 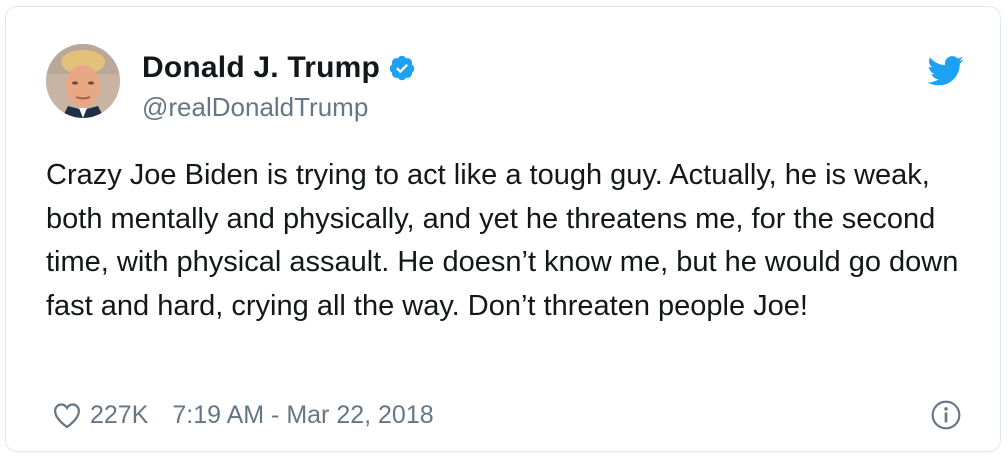 I want to click on display-name: Donald J. Trump, so click(x=261, y=68).